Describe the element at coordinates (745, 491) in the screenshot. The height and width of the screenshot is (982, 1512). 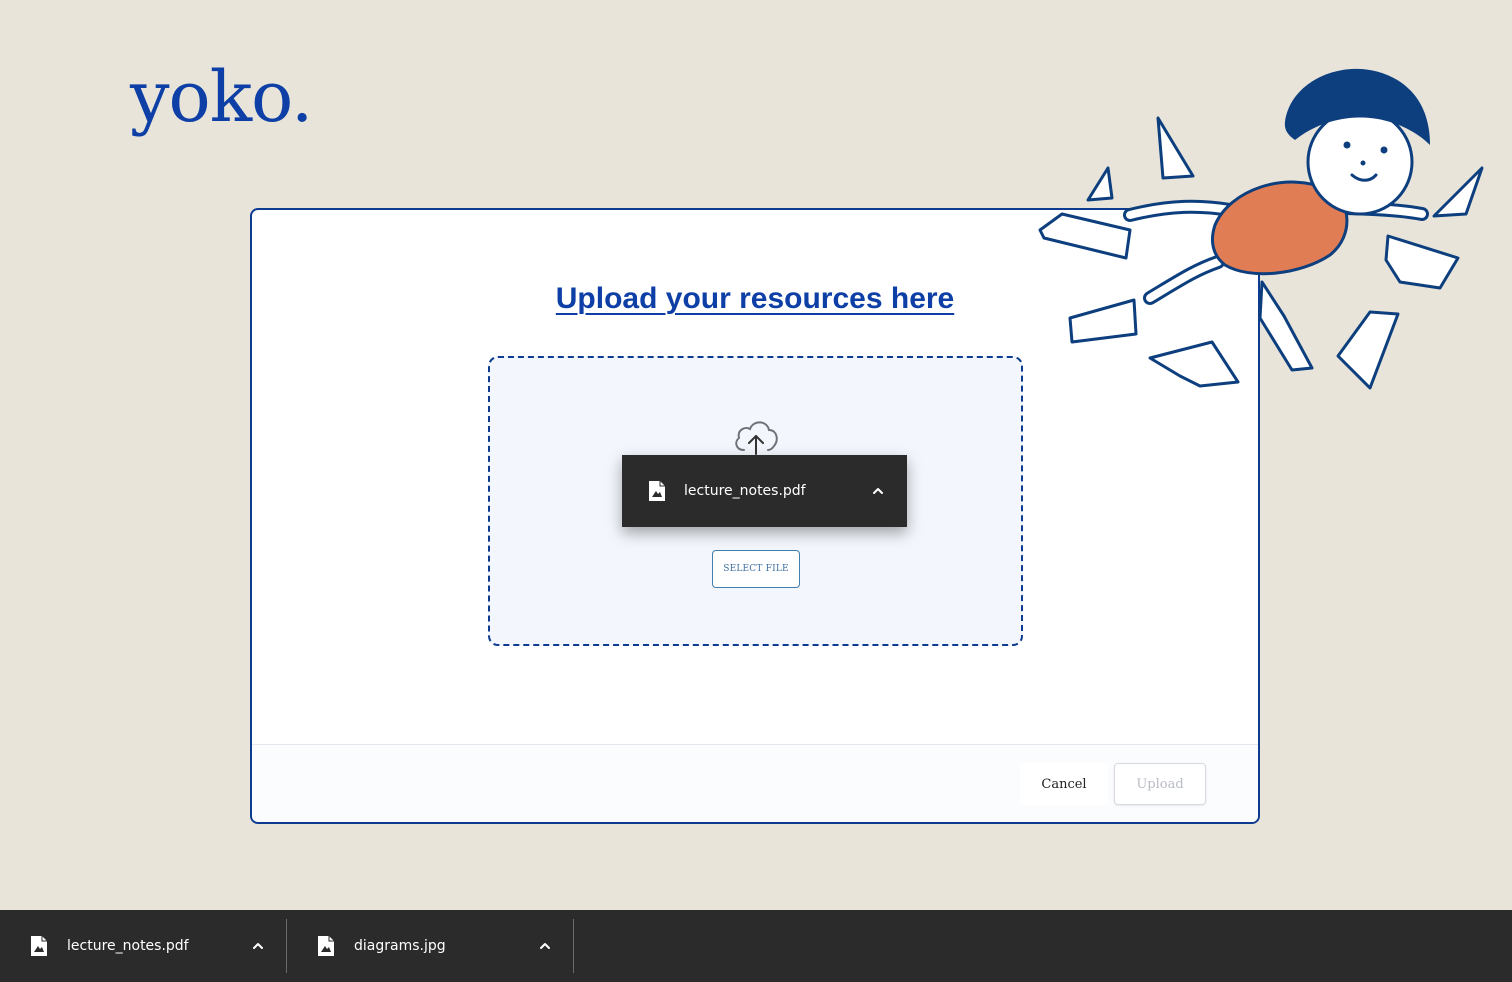
I see `tooltip-file-name: lecture_notes.pdf` at that location.